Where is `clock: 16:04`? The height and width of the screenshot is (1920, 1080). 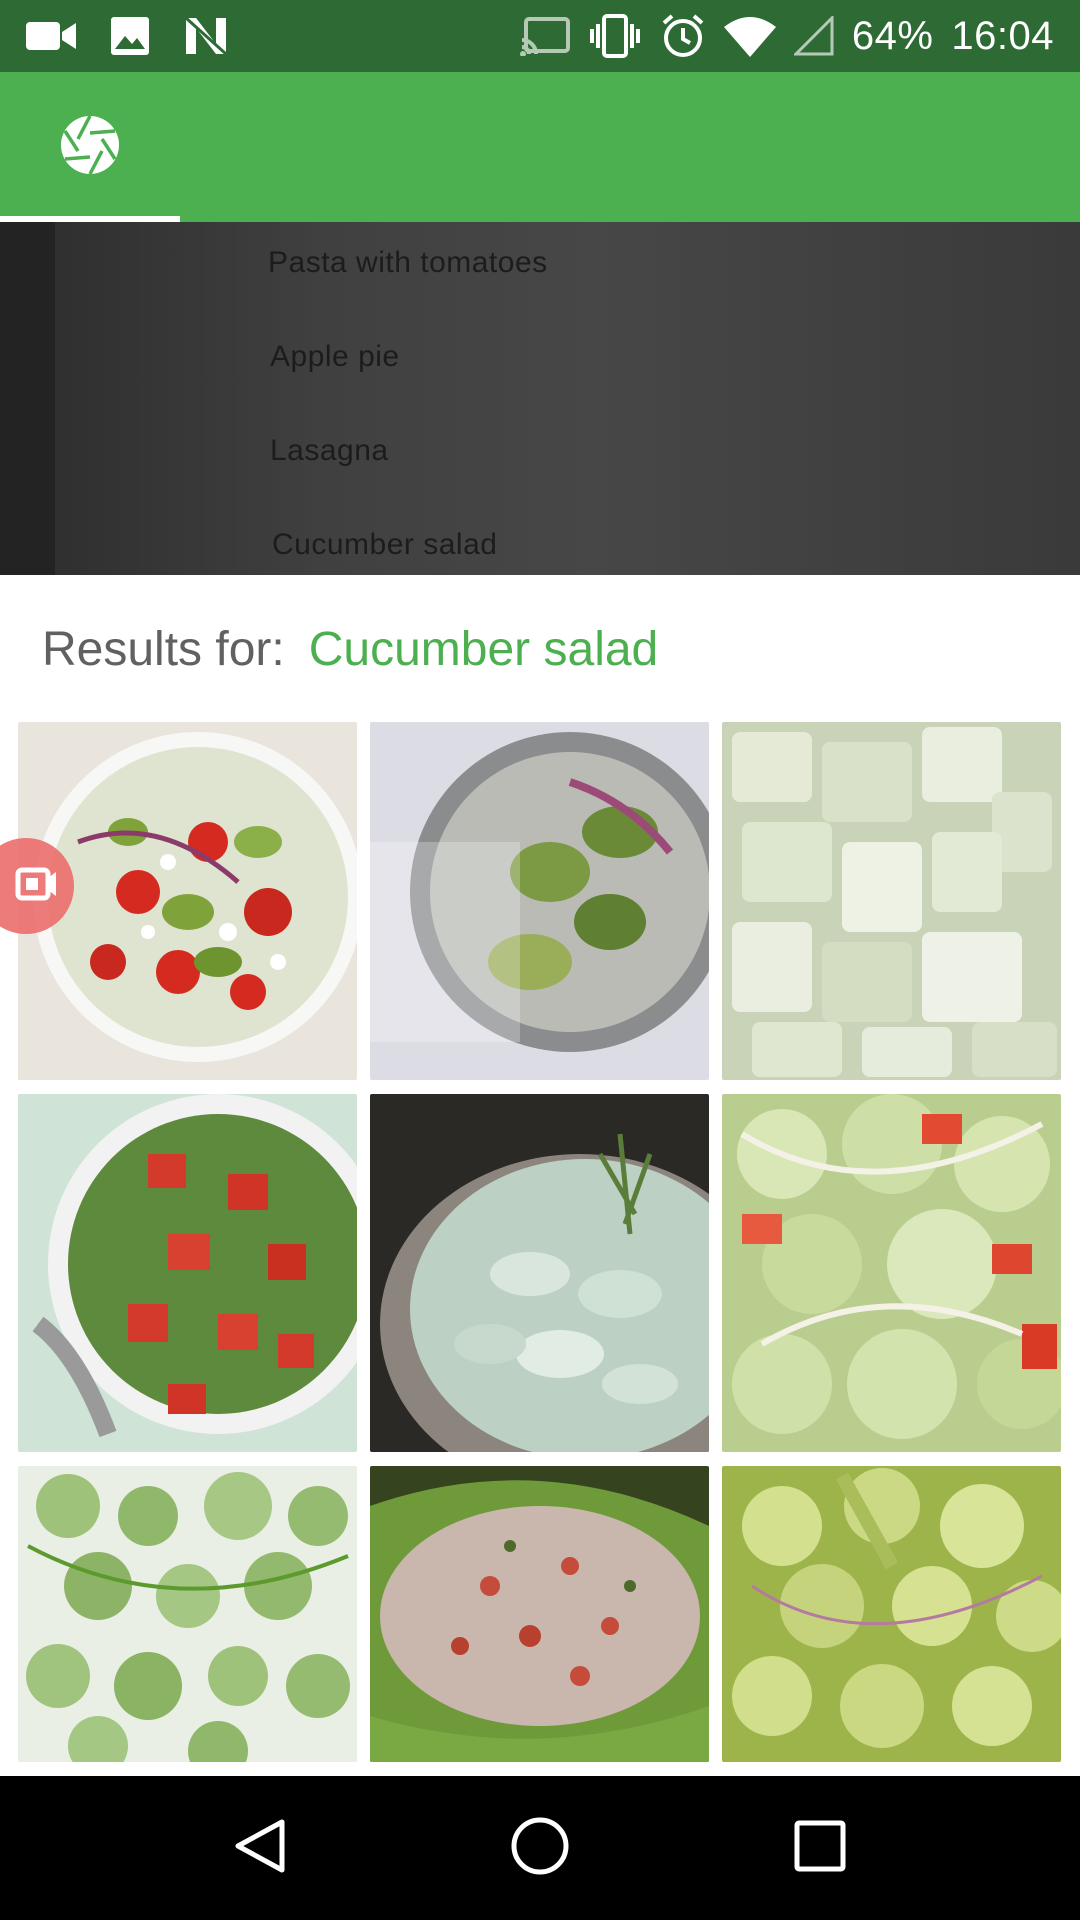
clock: 16:04 is located at coordinates (1002, 35).